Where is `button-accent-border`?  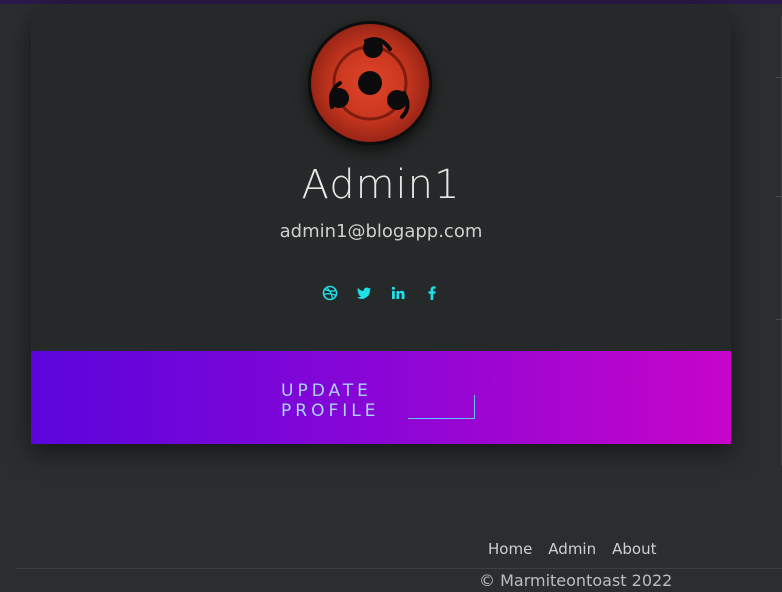
button-accent-border is located at coordinates (441, 407).